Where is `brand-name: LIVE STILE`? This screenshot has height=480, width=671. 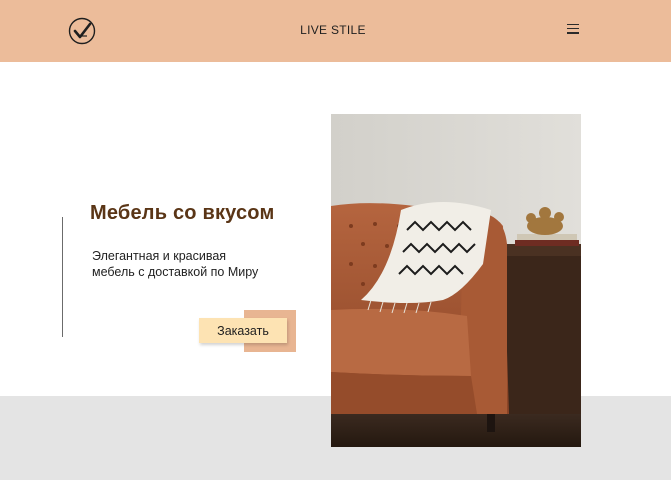 brand-name: LIVE STILE is located at coordinates (333, 30).